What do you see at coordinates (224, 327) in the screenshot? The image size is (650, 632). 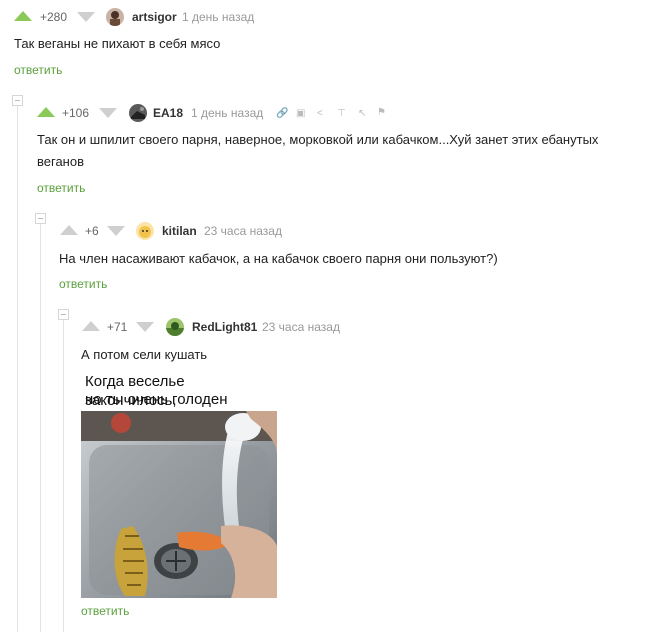 I see `username-link: RedLight81` at bounding box center [224, 327].